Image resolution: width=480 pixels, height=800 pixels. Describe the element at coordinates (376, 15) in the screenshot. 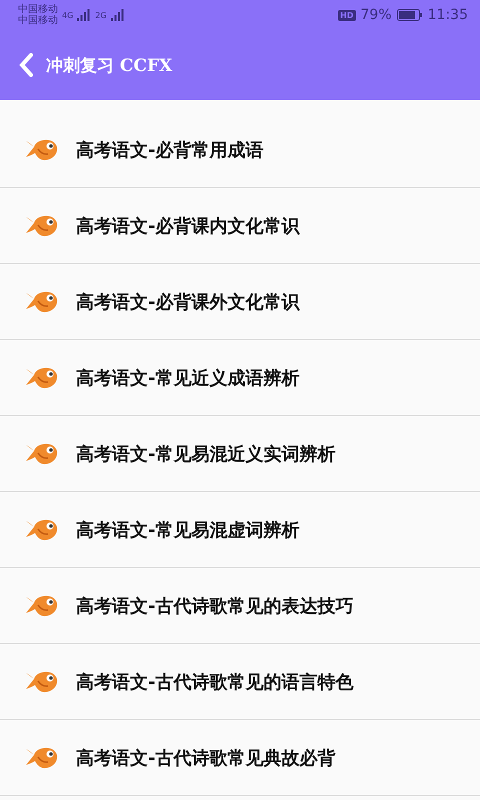

I see `battery-percent: 79%` at that location.